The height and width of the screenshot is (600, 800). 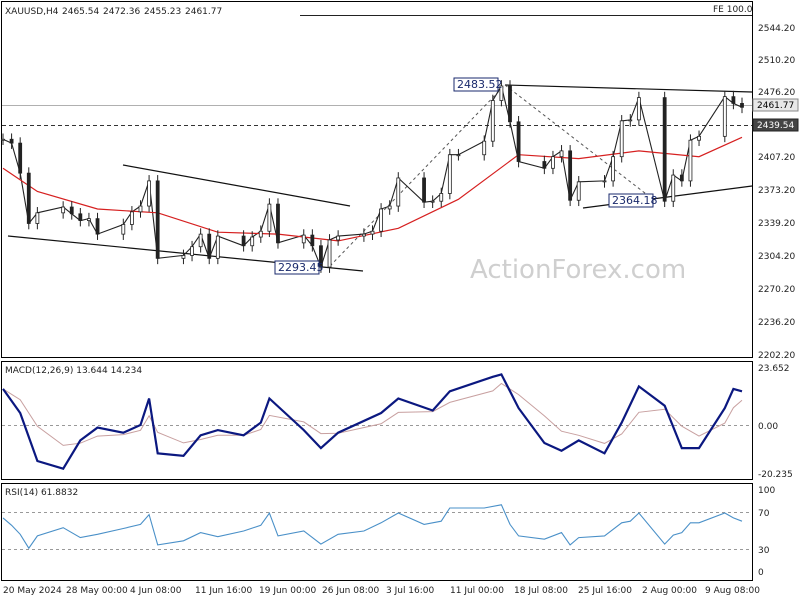 What do you see at coordinates (223, 591) in the screenshot?
I see `x-tick: 11 Jun 16:00` at bounding box center [223, 591].